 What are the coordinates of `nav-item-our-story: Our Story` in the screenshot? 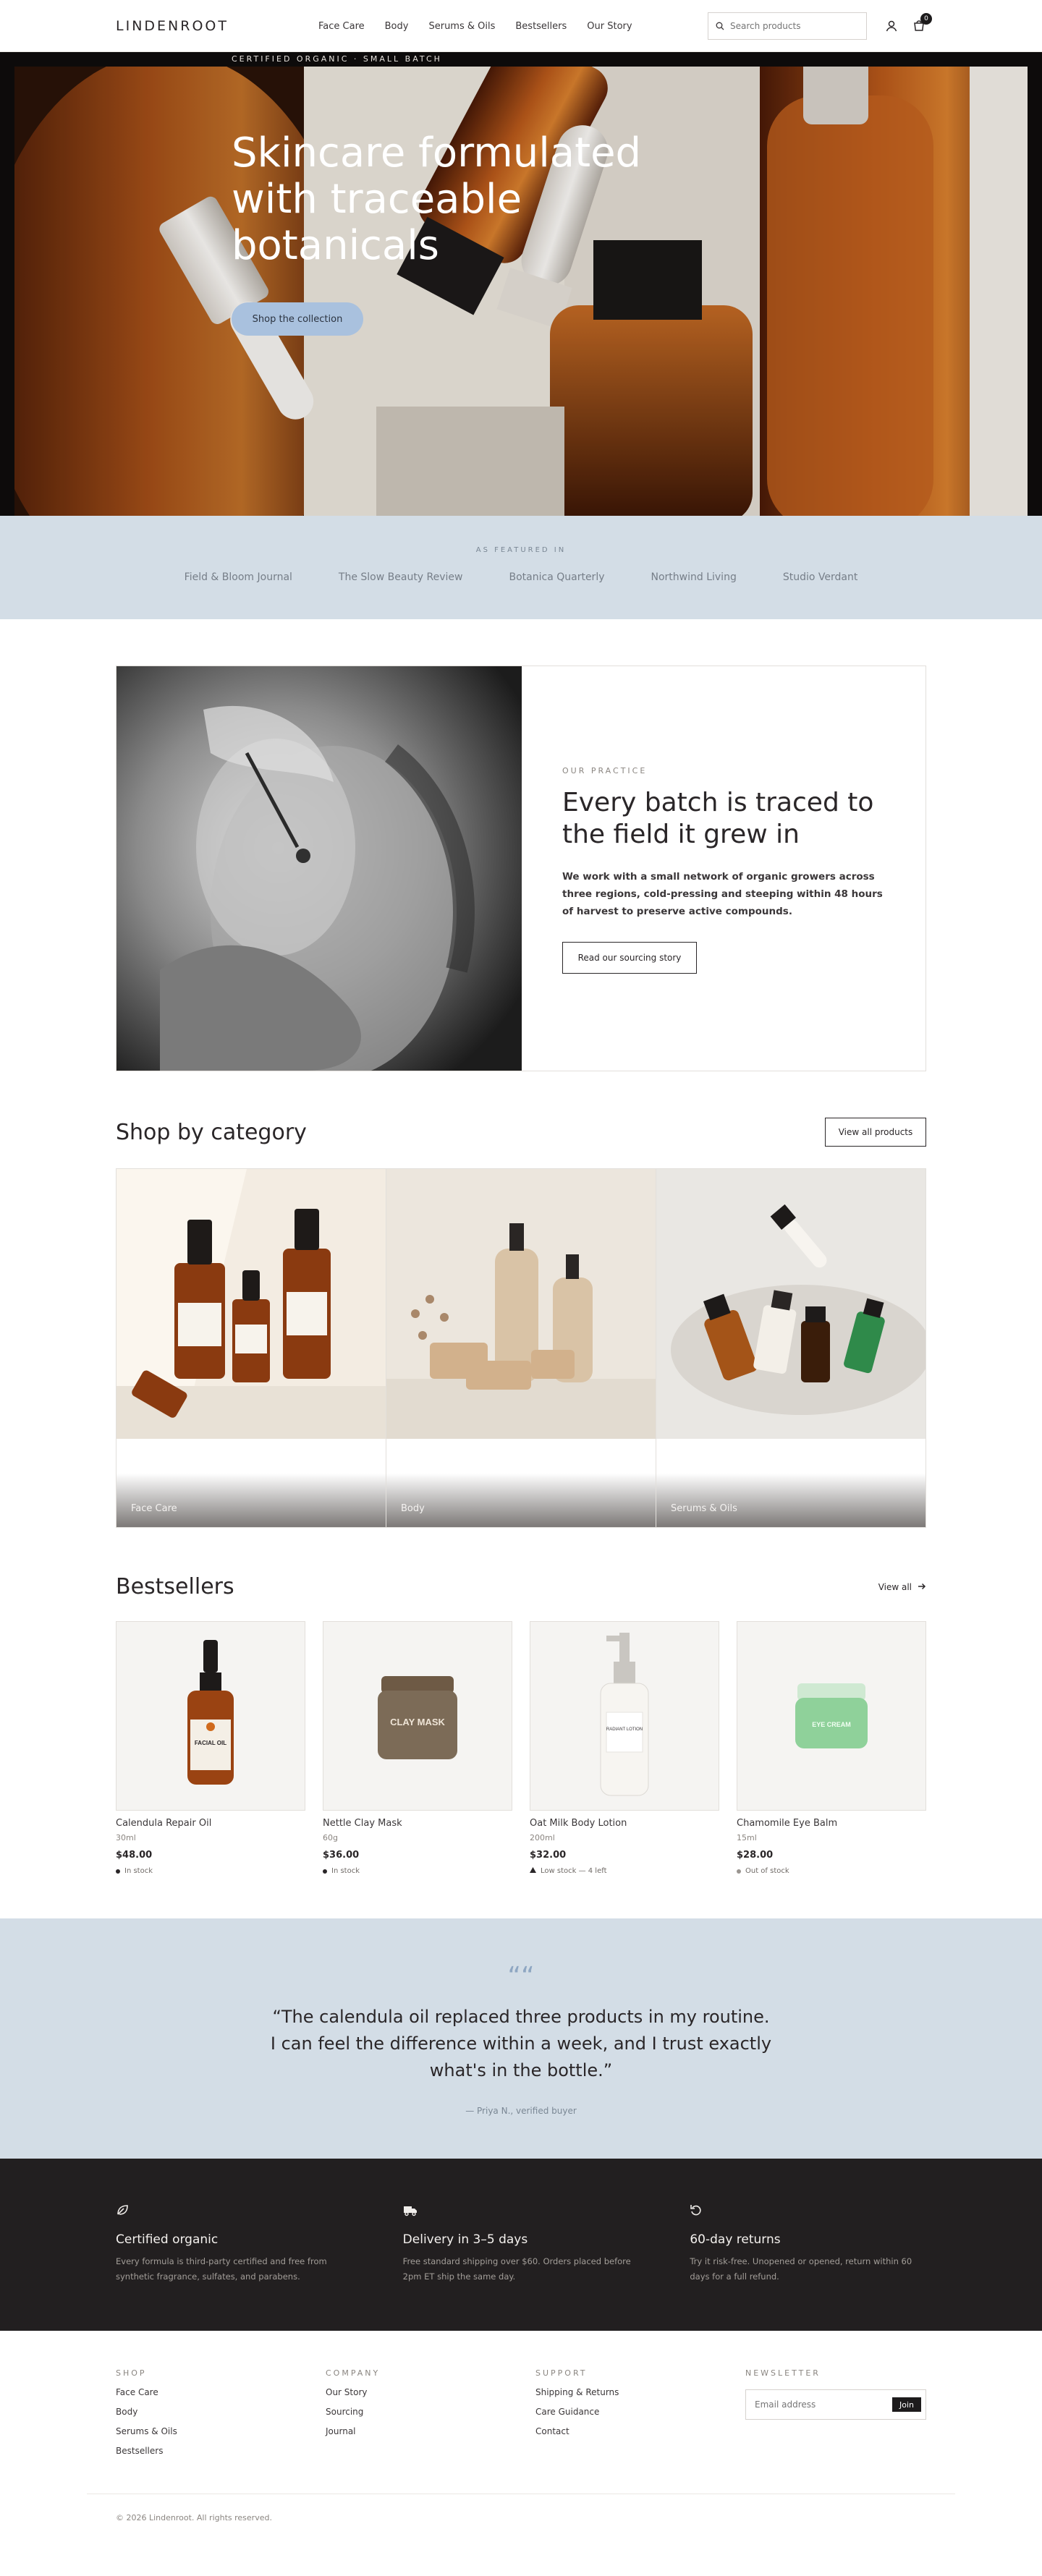 It's located at (609, 26).